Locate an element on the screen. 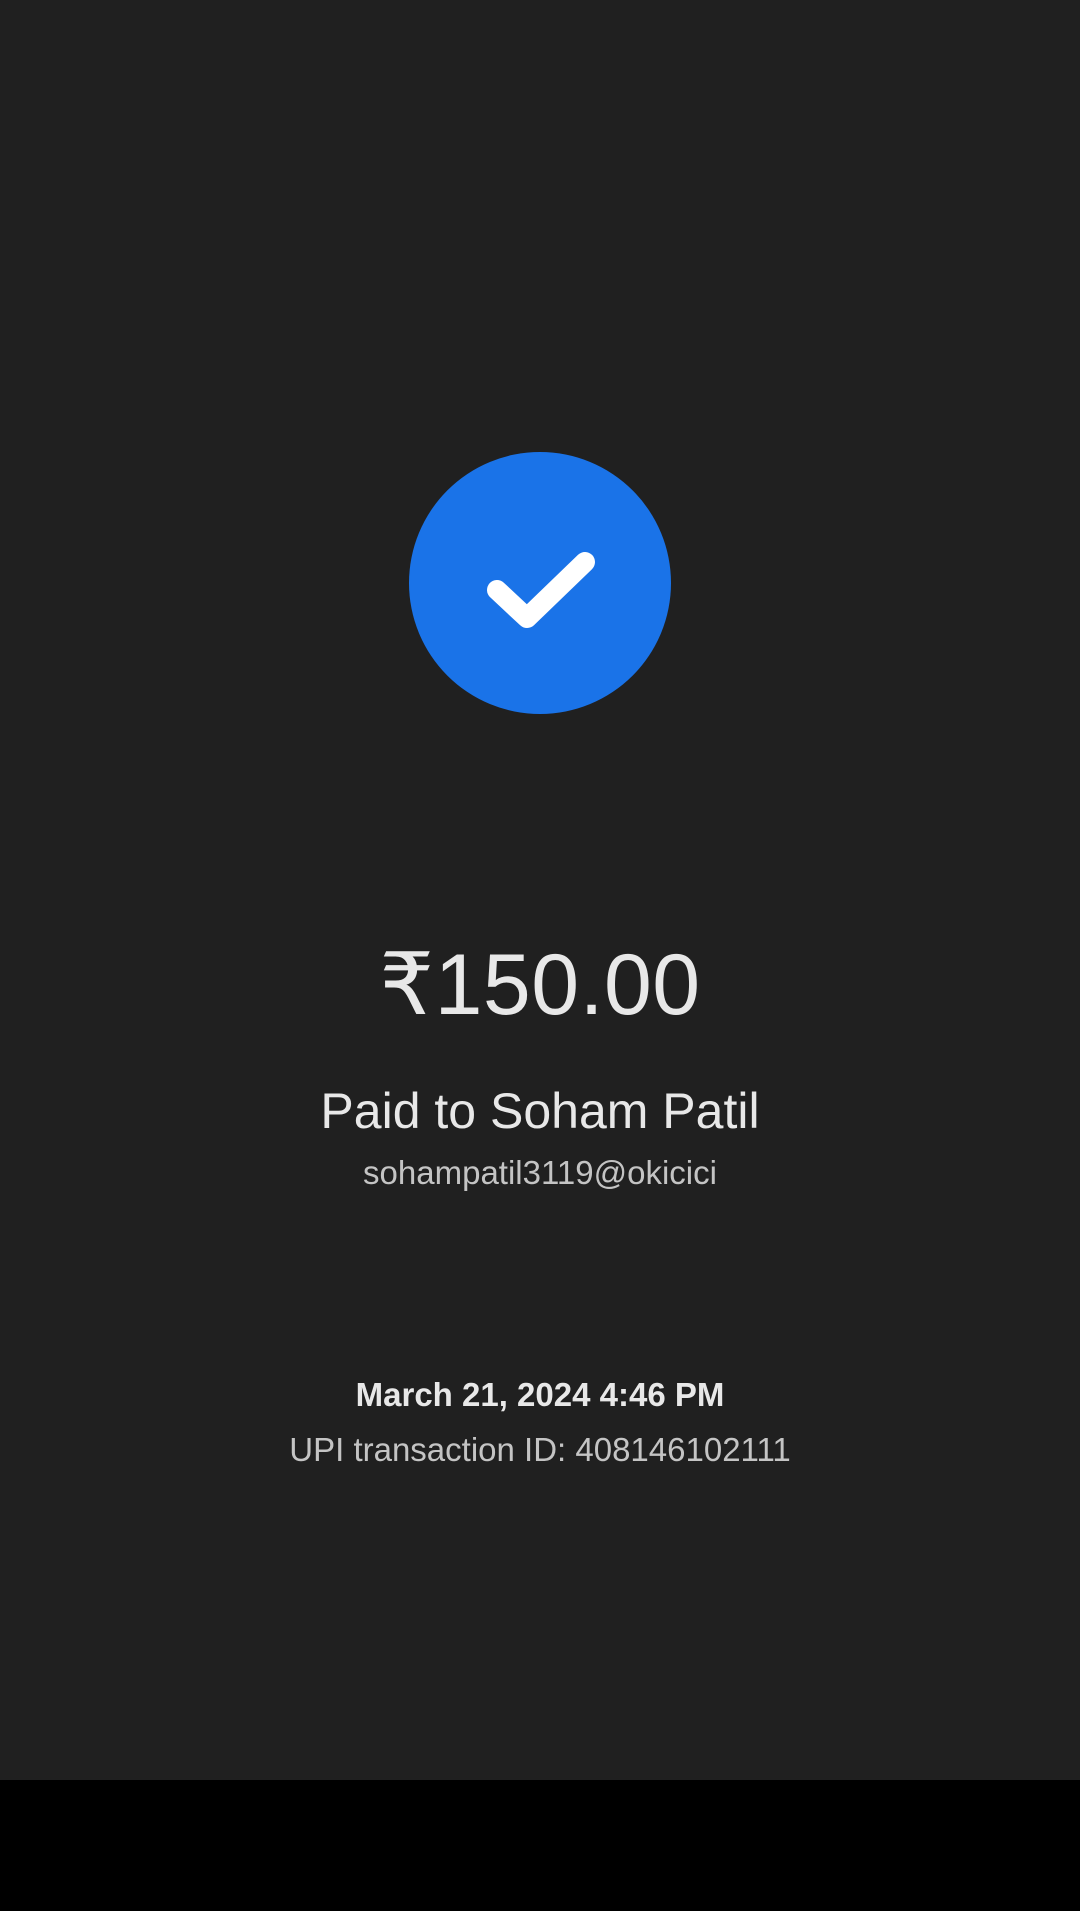 Image resolution: width=1080 pixels, height=1911 pixels. upi-transaction-id: UPI transaction ID: 408146102111 is located at coordinates (540, 1449).